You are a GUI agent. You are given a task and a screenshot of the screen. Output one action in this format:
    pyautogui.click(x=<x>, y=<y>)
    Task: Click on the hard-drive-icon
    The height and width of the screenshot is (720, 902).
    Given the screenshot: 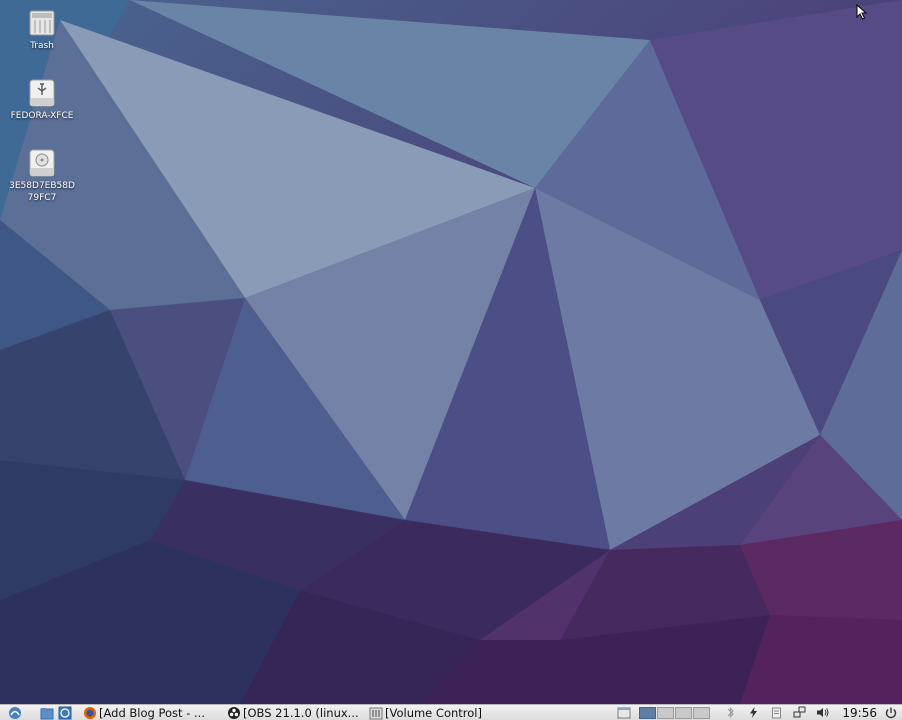 What is the action you would take?
    pyautogui.click(x=42, y=163)
    